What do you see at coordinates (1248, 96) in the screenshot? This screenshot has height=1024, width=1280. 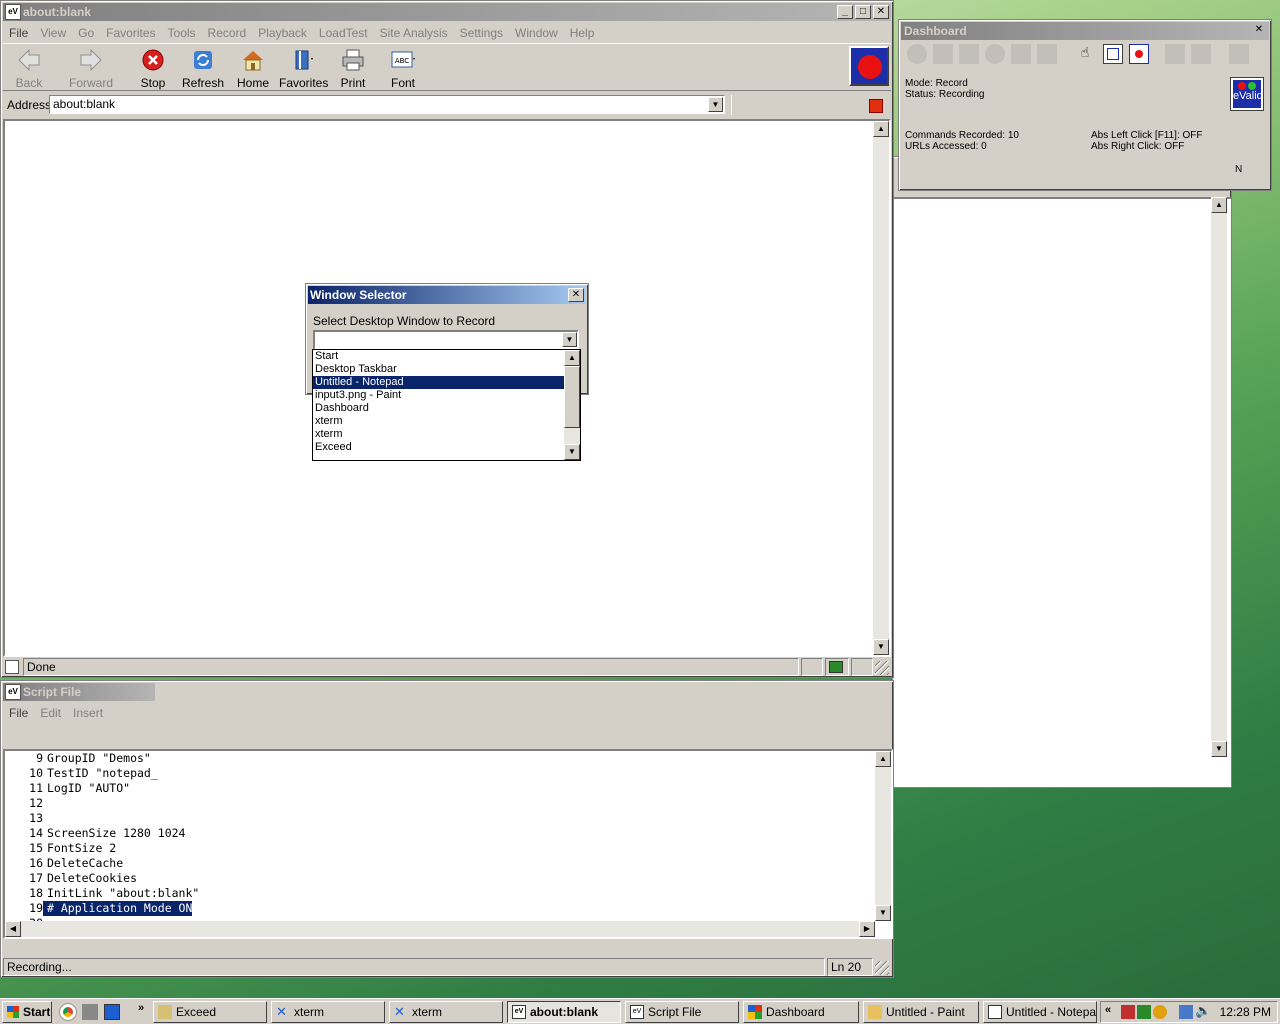 I see `logo-text: eValid` at bounding box center [1248, 96].